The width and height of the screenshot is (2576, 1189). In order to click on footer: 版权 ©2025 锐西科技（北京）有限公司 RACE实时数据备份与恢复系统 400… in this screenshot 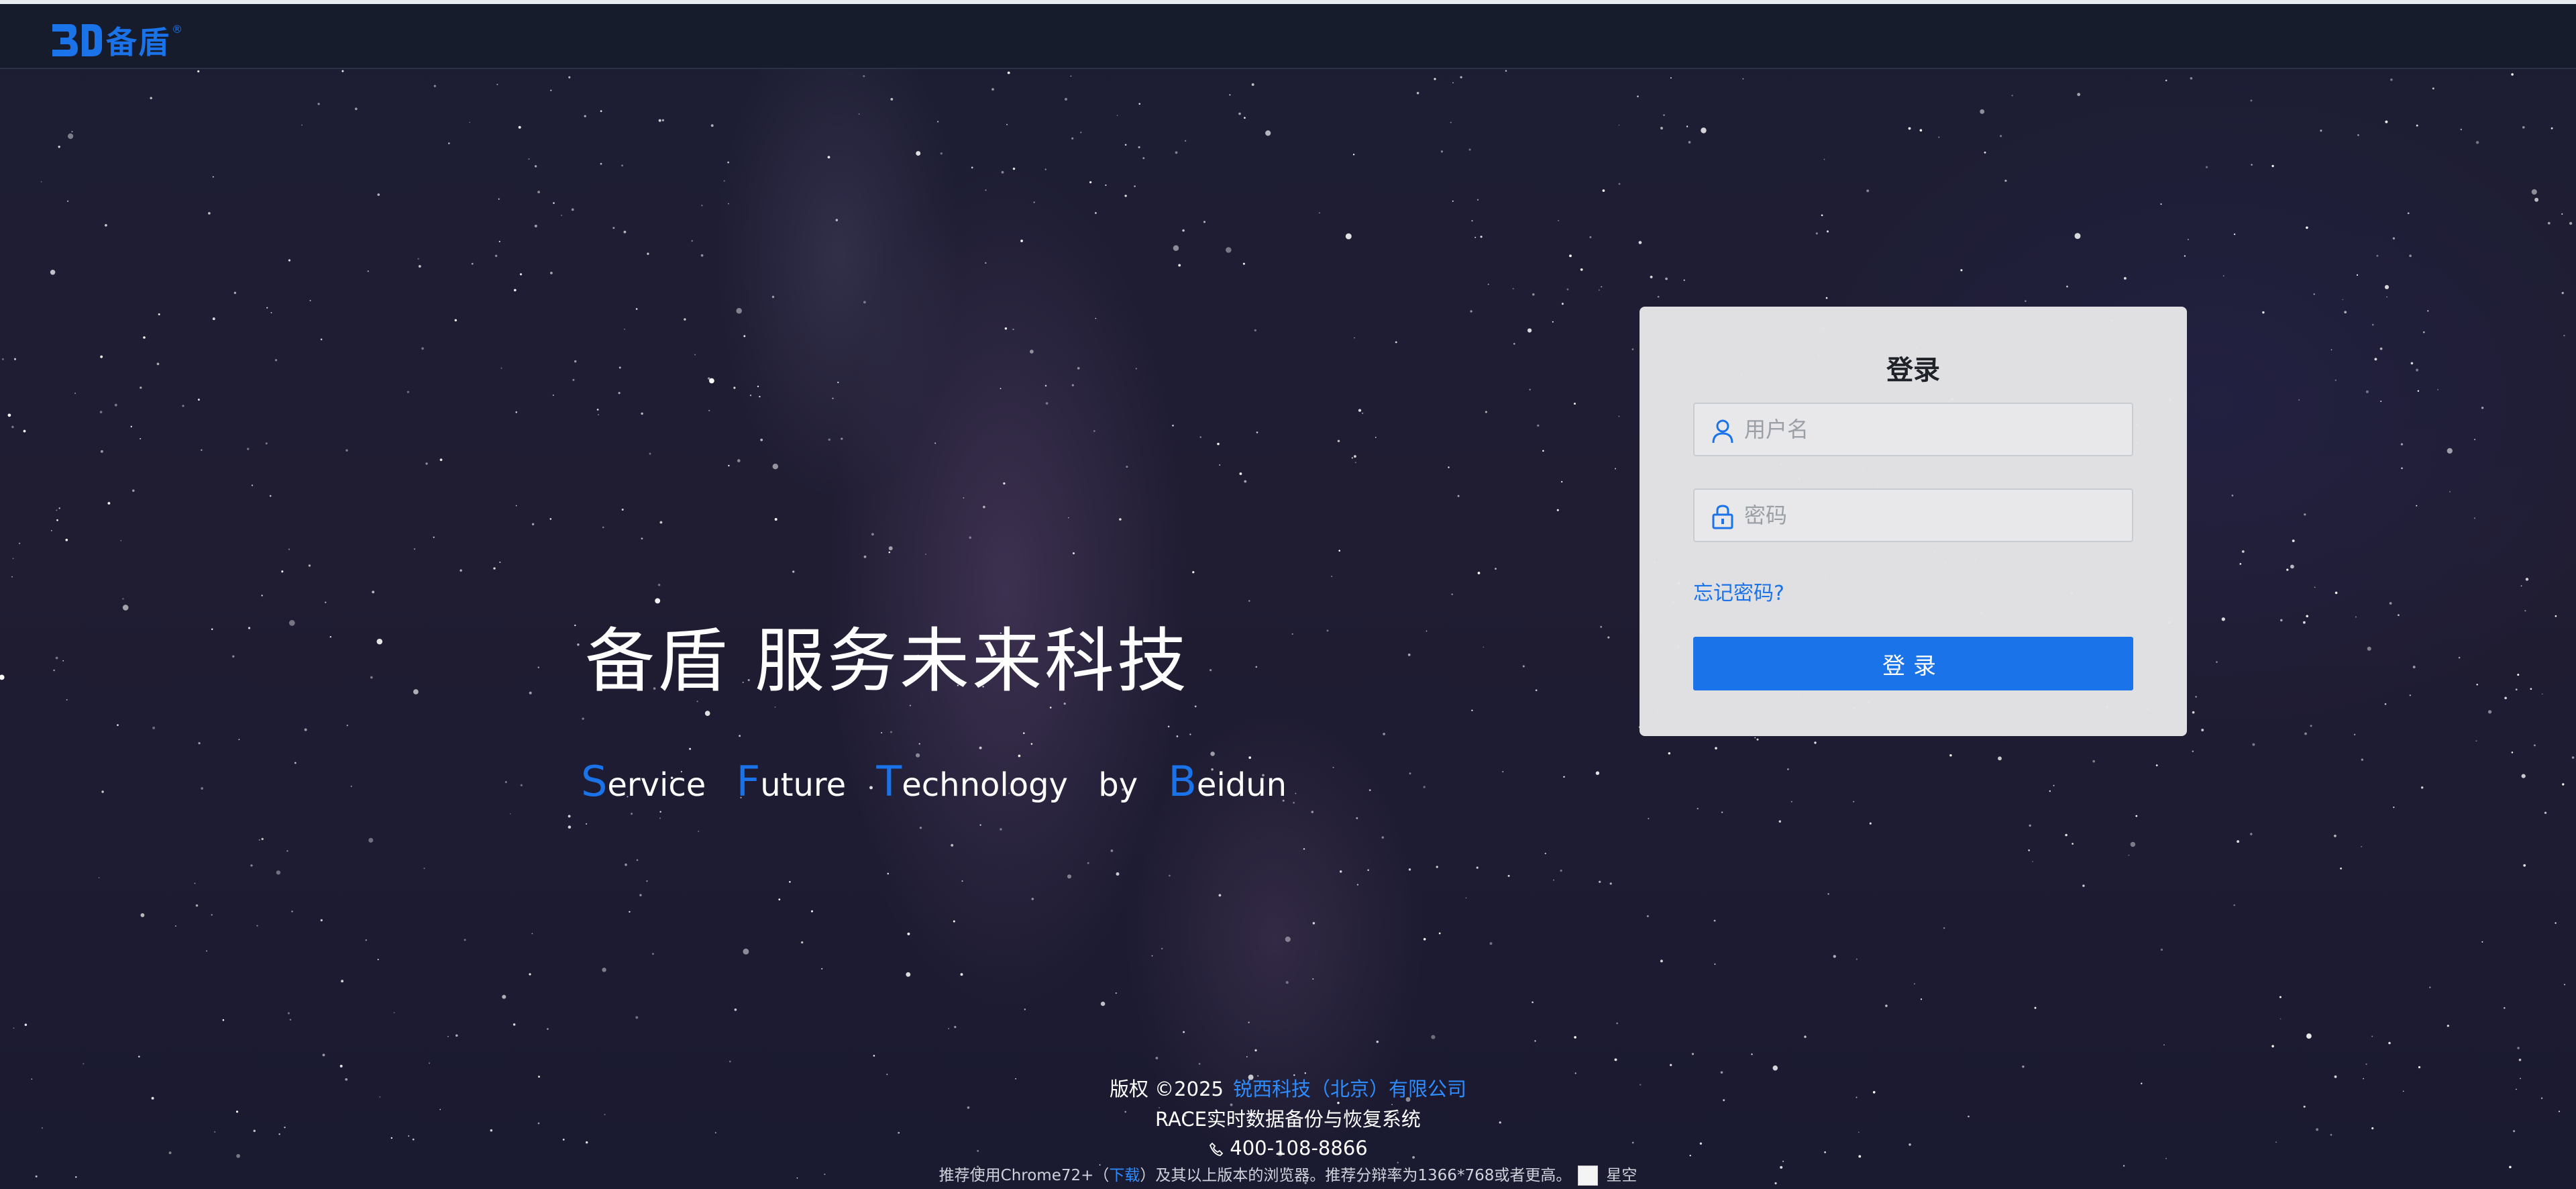, I will do `click(1288, 1131)`.